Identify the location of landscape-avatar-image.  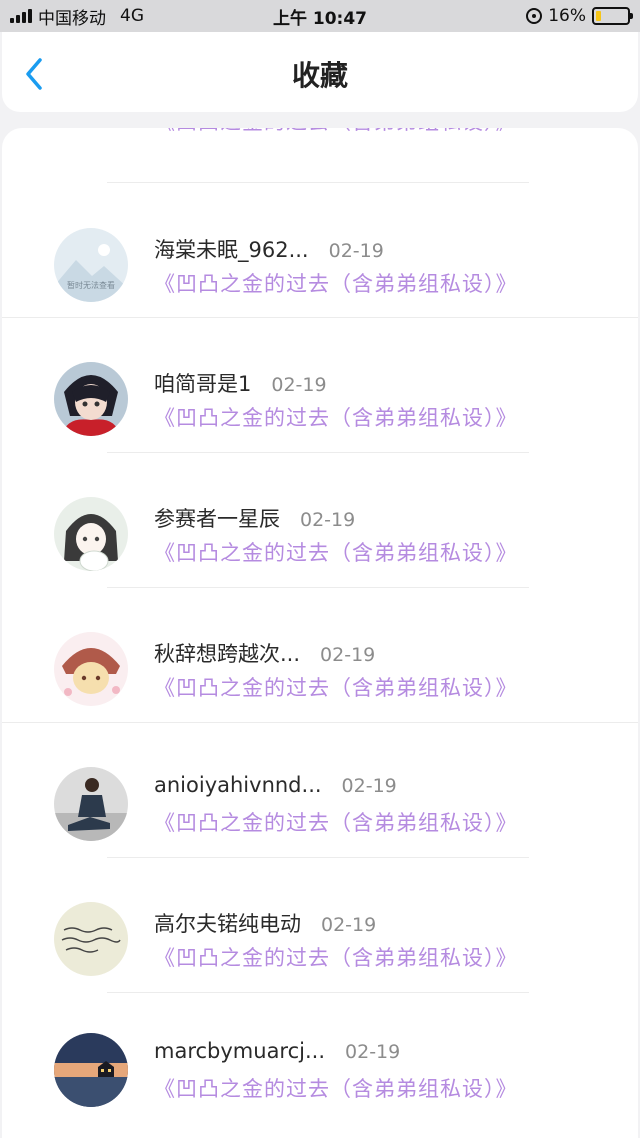
(91, 1070).